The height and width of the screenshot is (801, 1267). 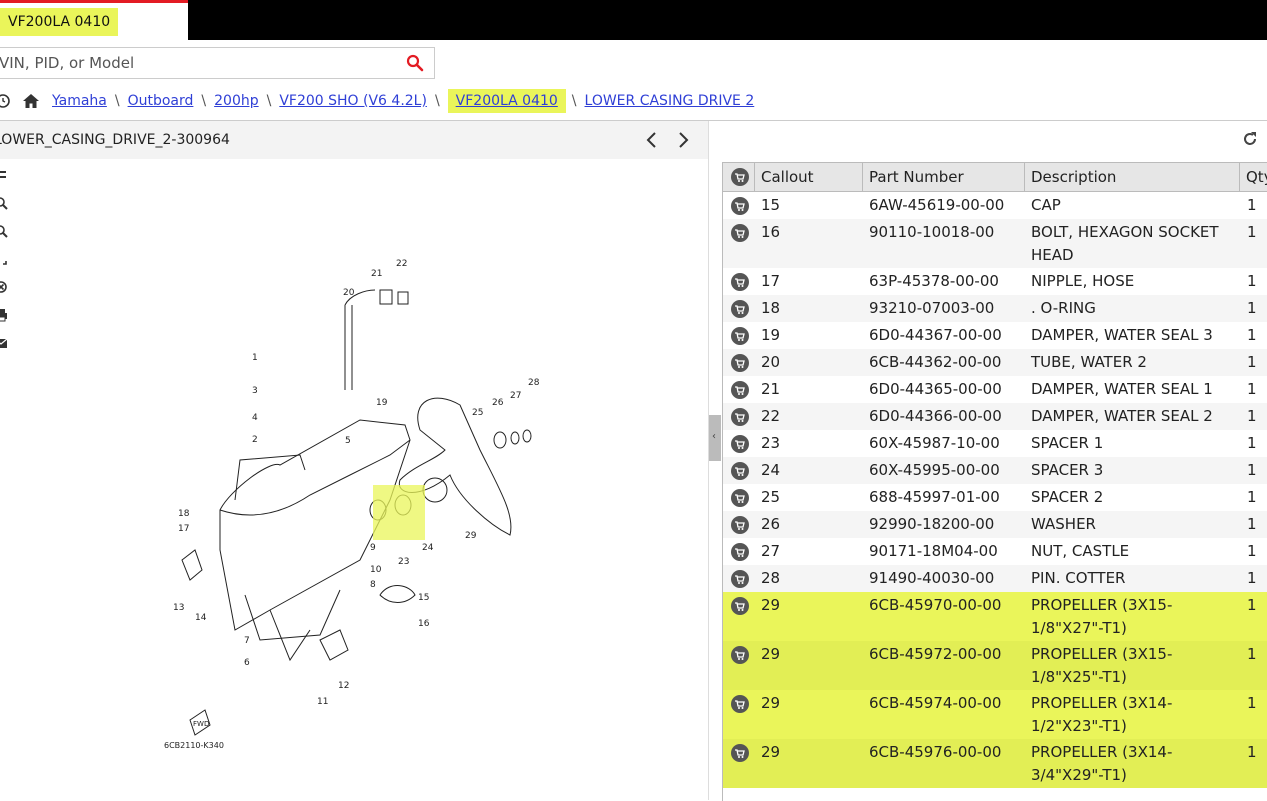 What do you see at coordinates (415, 63) in the screenshot?
I see `search-icon` at bounding box center [415, 63].